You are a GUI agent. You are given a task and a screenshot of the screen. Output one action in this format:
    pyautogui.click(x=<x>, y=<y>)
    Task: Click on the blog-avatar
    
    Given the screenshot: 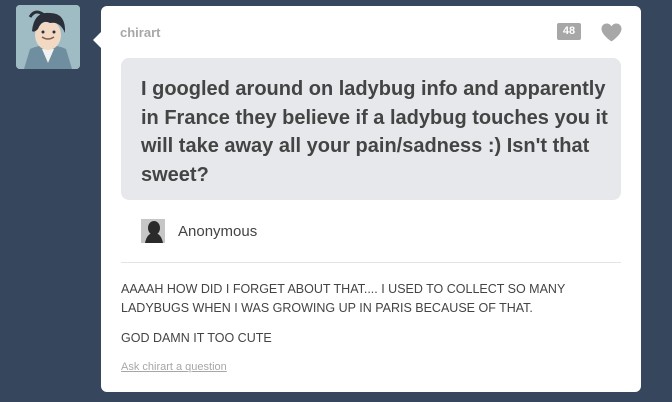 What is the action you would take?
    pyautogui.click(x=48, y=37)
    